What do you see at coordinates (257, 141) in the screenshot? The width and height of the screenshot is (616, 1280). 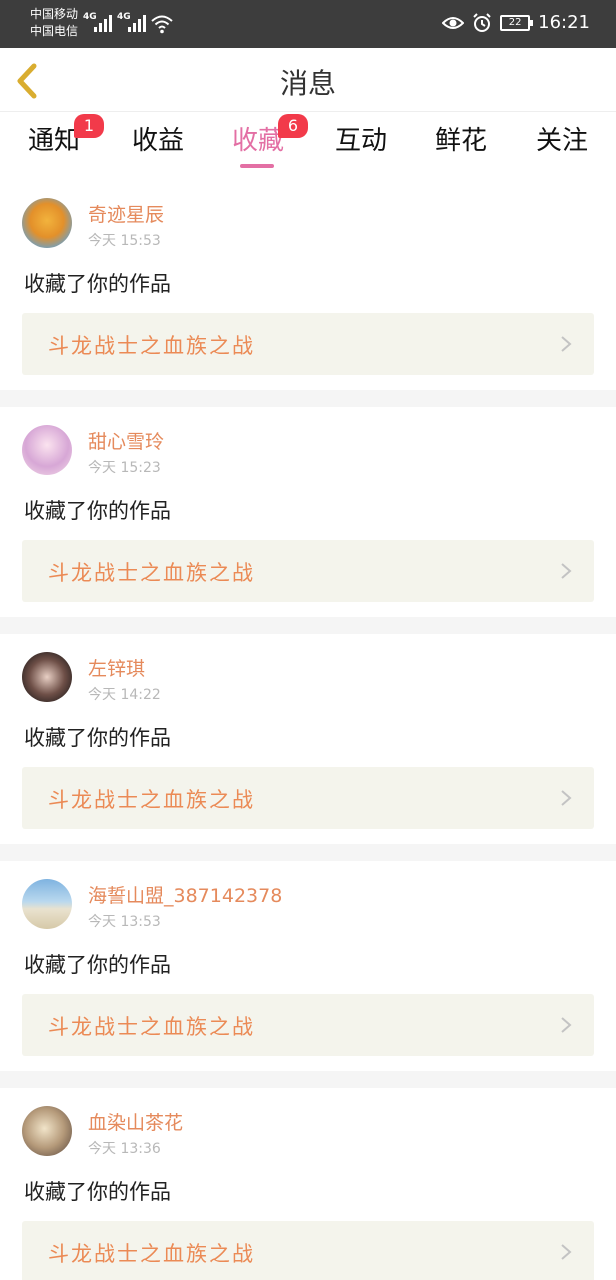 I see `tab-label: 收藏` at bounding box center [257, 141].